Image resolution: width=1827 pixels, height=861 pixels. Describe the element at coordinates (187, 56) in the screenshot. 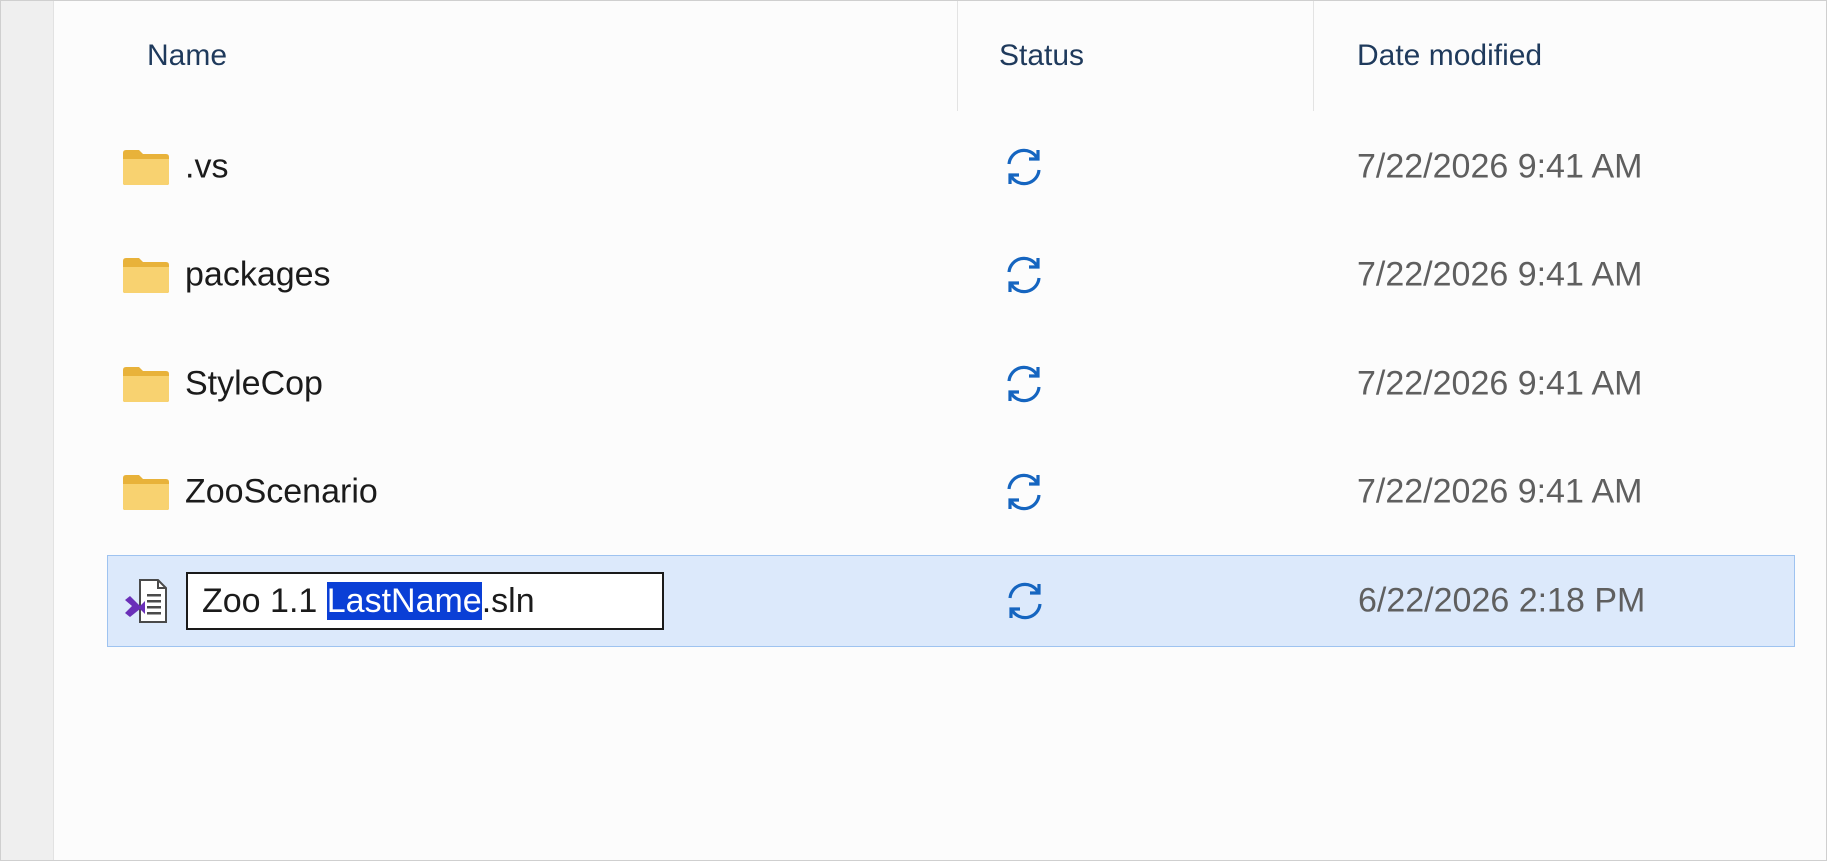

I see `column-header-name: Name` at that location.